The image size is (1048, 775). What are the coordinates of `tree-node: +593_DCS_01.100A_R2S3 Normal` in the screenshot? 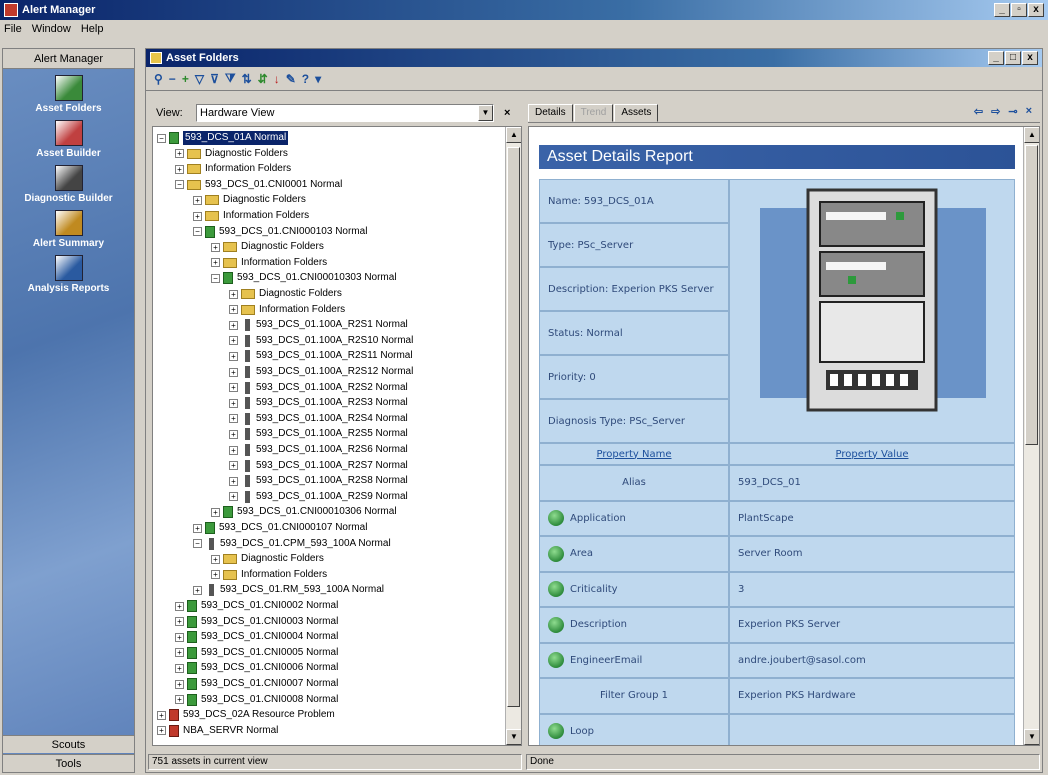 It's located at (318, 403).